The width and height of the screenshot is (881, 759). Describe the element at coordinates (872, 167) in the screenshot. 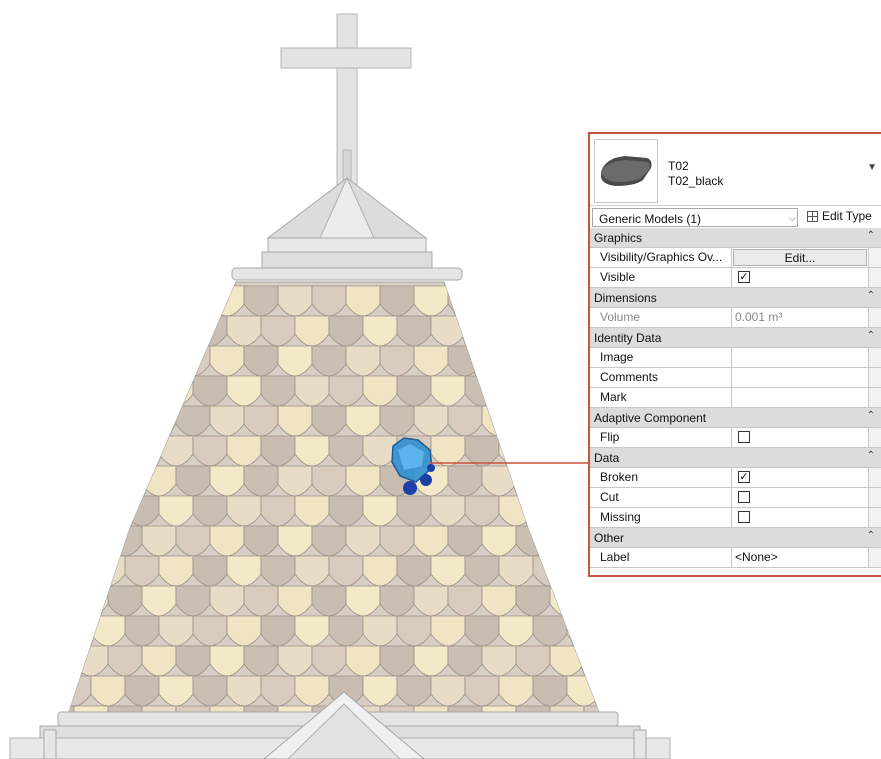

I see `type-dropdown-icon: ▼` at that location.